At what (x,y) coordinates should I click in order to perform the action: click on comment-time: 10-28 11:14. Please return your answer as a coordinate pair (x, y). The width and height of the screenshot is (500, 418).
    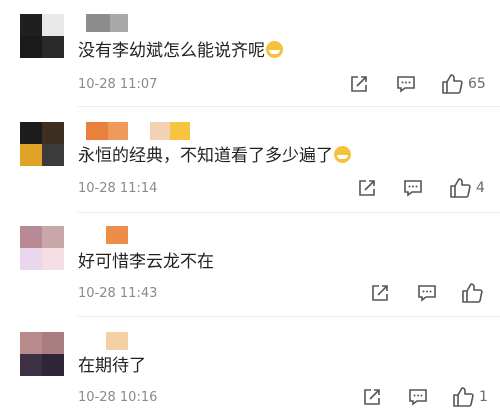
    Looking at the image, I should click on (118, 188).